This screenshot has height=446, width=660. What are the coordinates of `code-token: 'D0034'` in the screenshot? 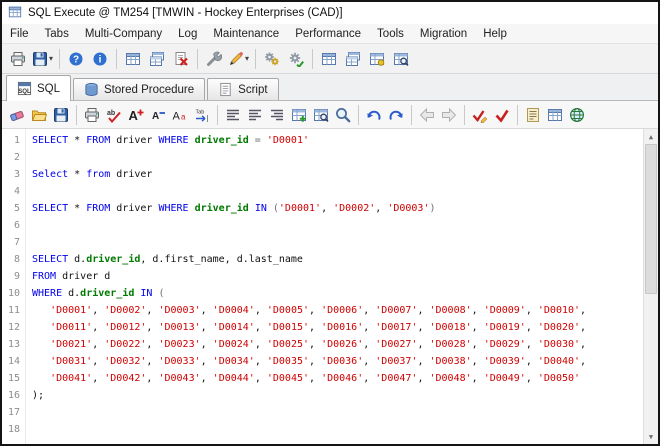 It's located at (233, 361).